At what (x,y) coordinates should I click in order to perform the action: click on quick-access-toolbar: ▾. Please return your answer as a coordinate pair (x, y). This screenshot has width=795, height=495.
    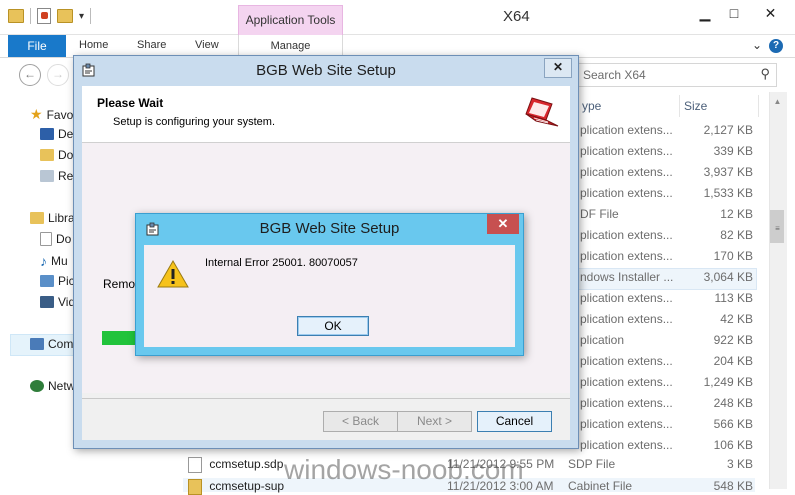
    Looking at the image, I should click on (50, 16).